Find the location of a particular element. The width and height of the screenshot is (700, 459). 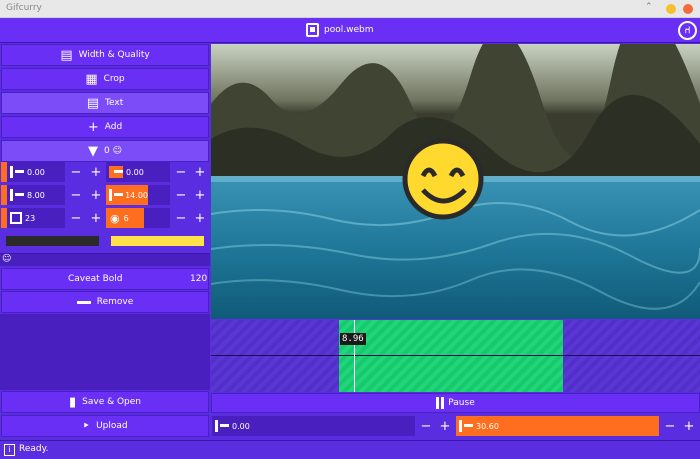

text-y-field: 0.00 is located at coordinates (138, 172).